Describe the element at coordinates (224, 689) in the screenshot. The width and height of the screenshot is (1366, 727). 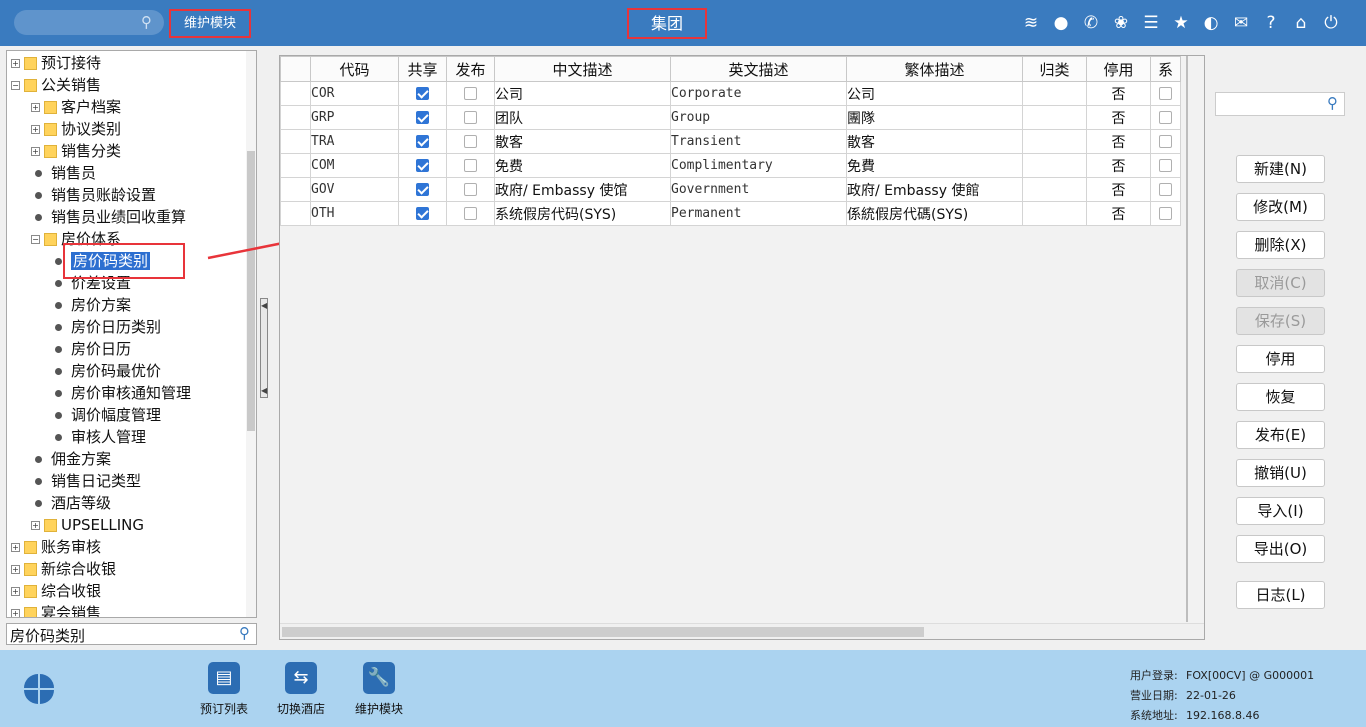
I see `taskbar-booking-list: ▤ 预订列表` at that location.